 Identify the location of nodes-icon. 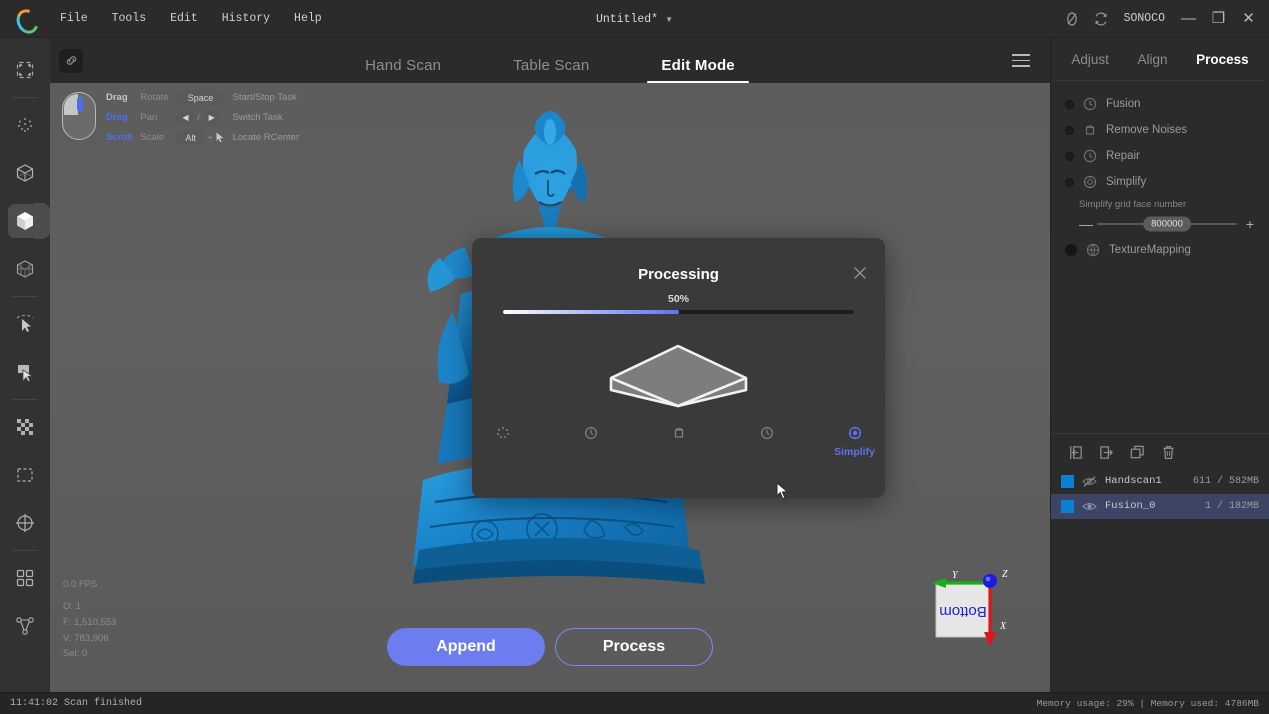
(25, 626).